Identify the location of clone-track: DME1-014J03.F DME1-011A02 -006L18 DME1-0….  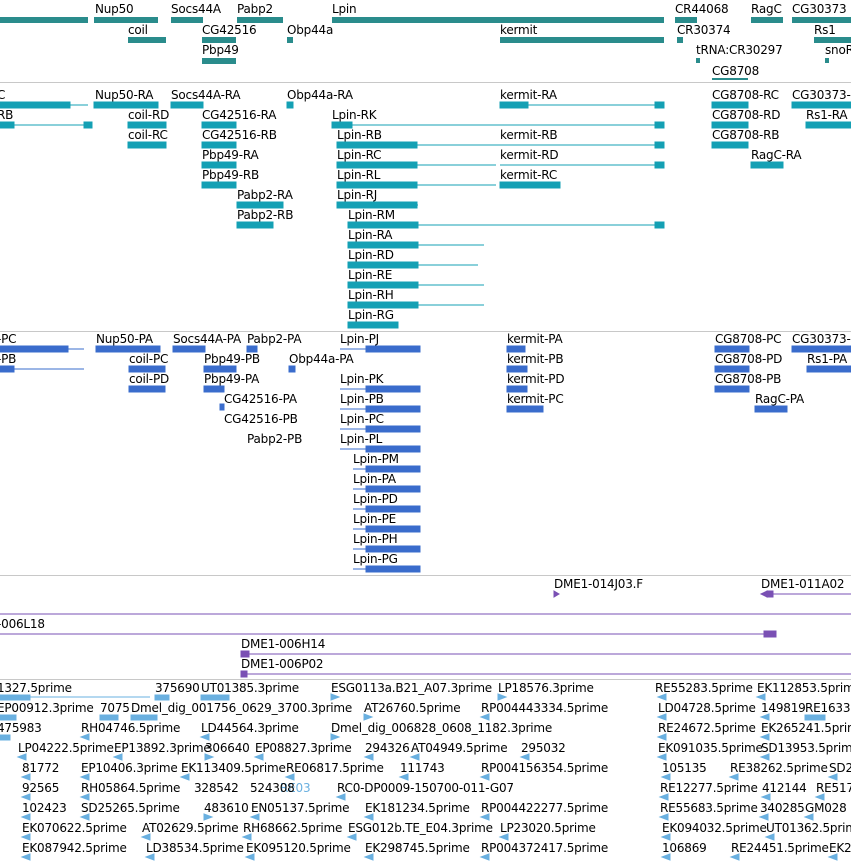
(425, 628).